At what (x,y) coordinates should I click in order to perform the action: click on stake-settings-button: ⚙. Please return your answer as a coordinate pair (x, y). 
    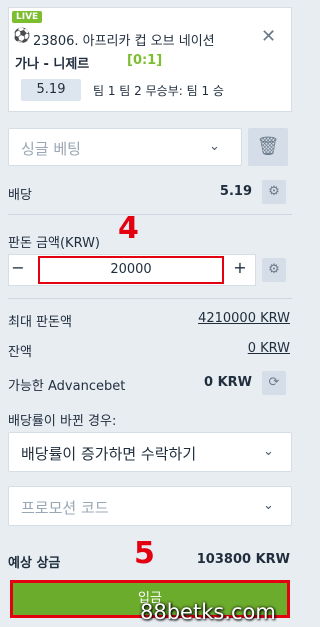
    Looking at the image, I should click on (274, 270).